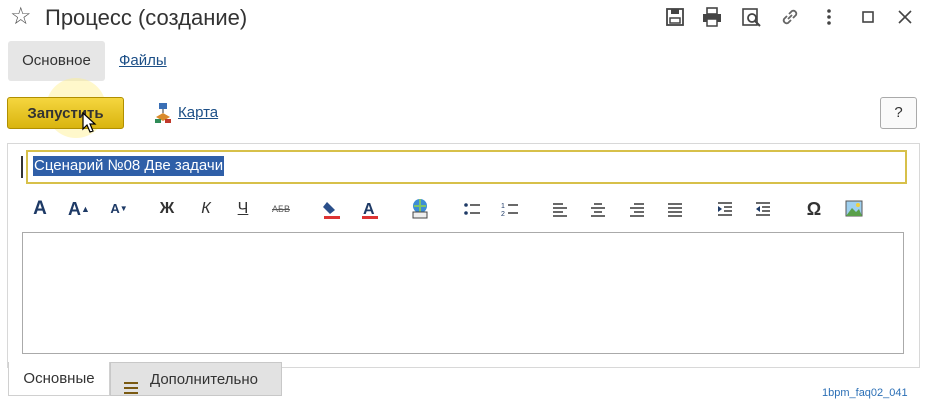  What do you see at coordinates (198, 112) in the screenshot?
I see `map-link: Карта` at bounding box center [198, 112].